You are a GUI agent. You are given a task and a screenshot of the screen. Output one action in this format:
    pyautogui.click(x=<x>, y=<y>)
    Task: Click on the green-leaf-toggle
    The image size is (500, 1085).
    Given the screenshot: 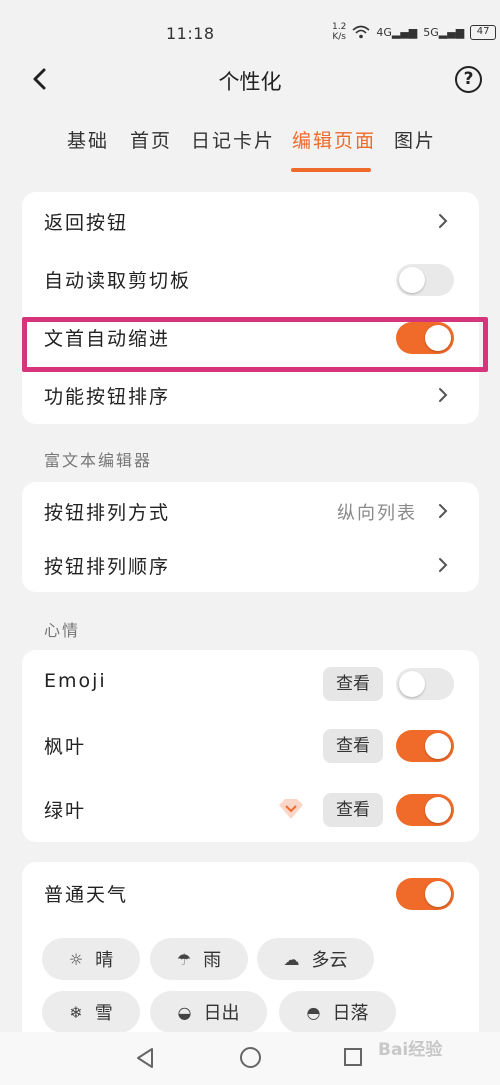 What is the action you would take?
    pyautogui.click(x=425, y=810)
    